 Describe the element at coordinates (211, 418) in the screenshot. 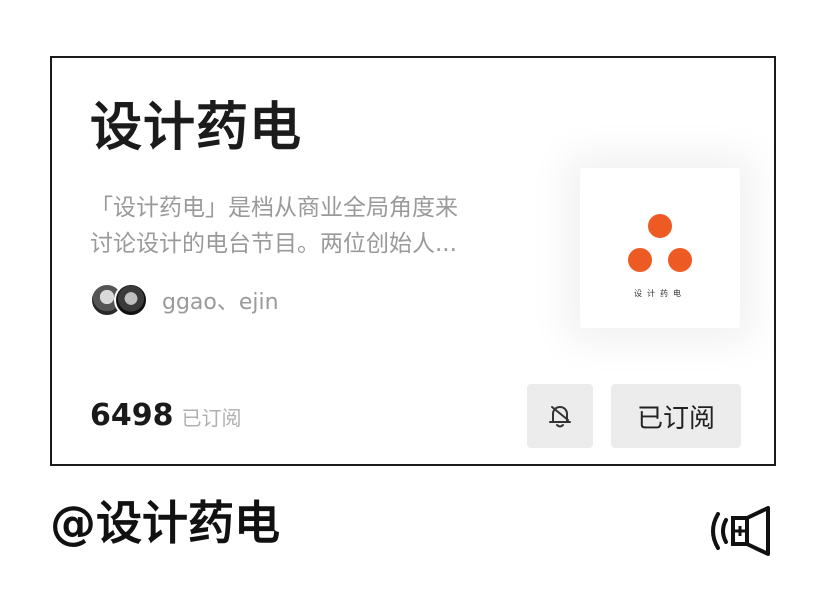

I see `subscriber-label: 已订阅` at that location.